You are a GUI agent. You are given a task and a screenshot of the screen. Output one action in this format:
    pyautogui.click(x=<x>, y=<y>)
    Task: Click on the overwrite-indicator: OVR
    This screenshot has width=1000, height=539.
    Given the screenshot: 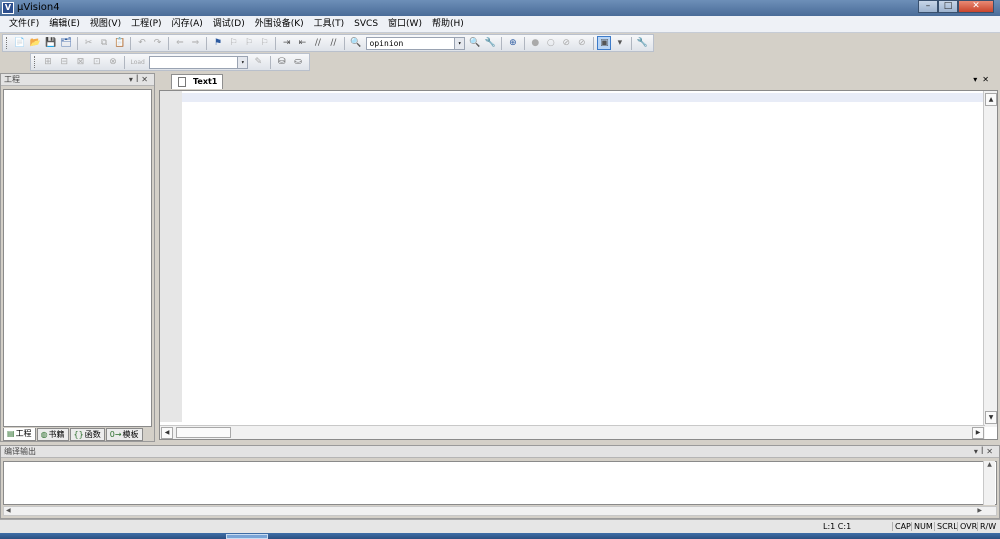 What is the action you would take?
    pyautogui.click(x=968, y=526)
    